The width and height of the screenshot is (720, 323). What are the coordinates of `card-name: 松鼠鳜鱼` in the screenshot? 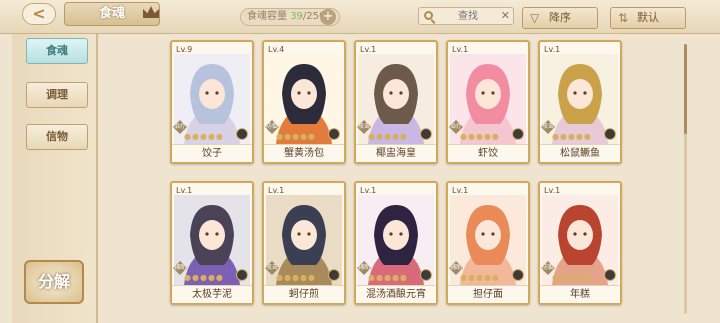 It's located at (580, 153).